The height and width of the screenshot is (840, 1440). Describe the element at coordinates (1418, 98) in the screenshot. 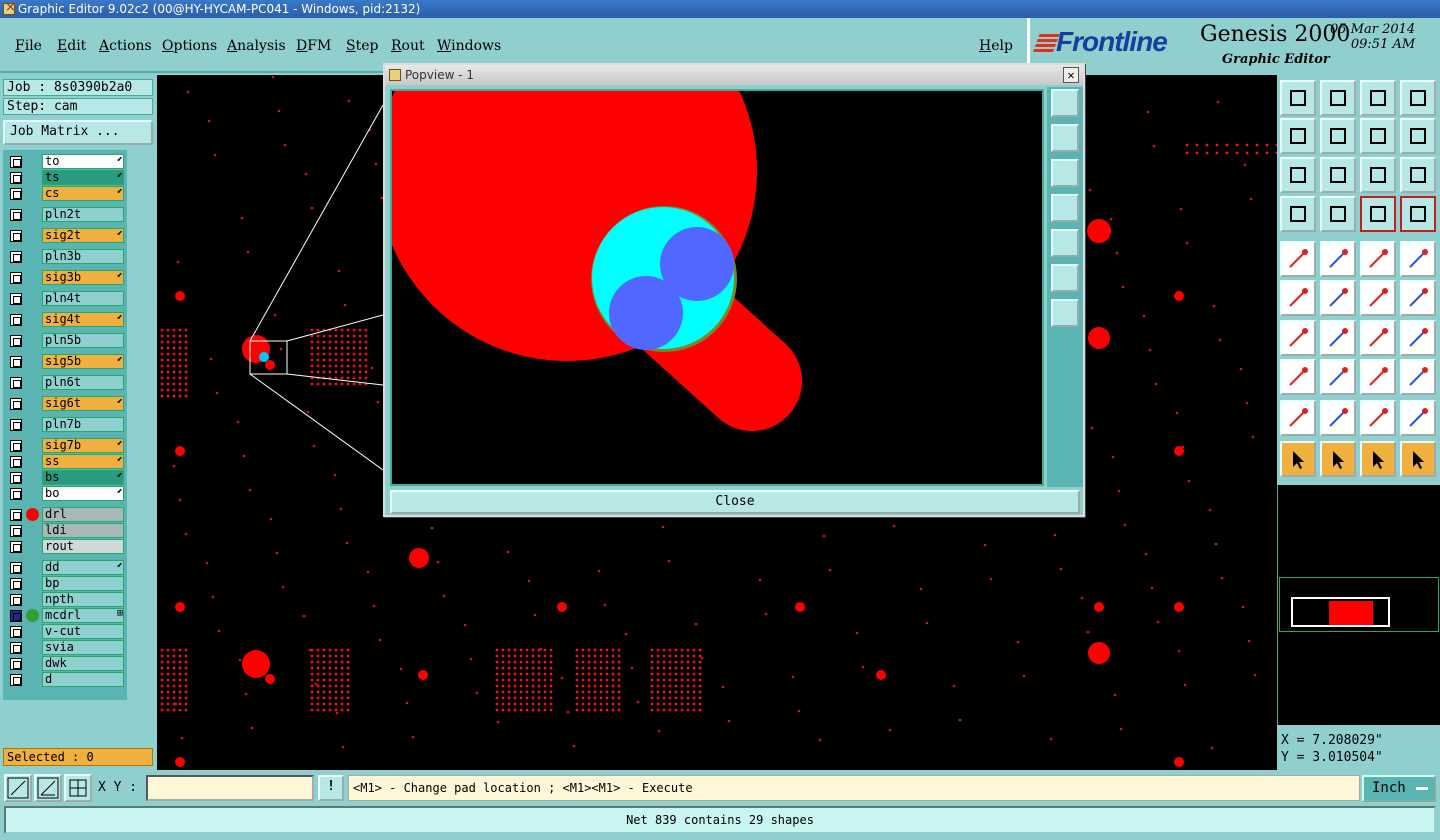

I see `window-icon` at that location.